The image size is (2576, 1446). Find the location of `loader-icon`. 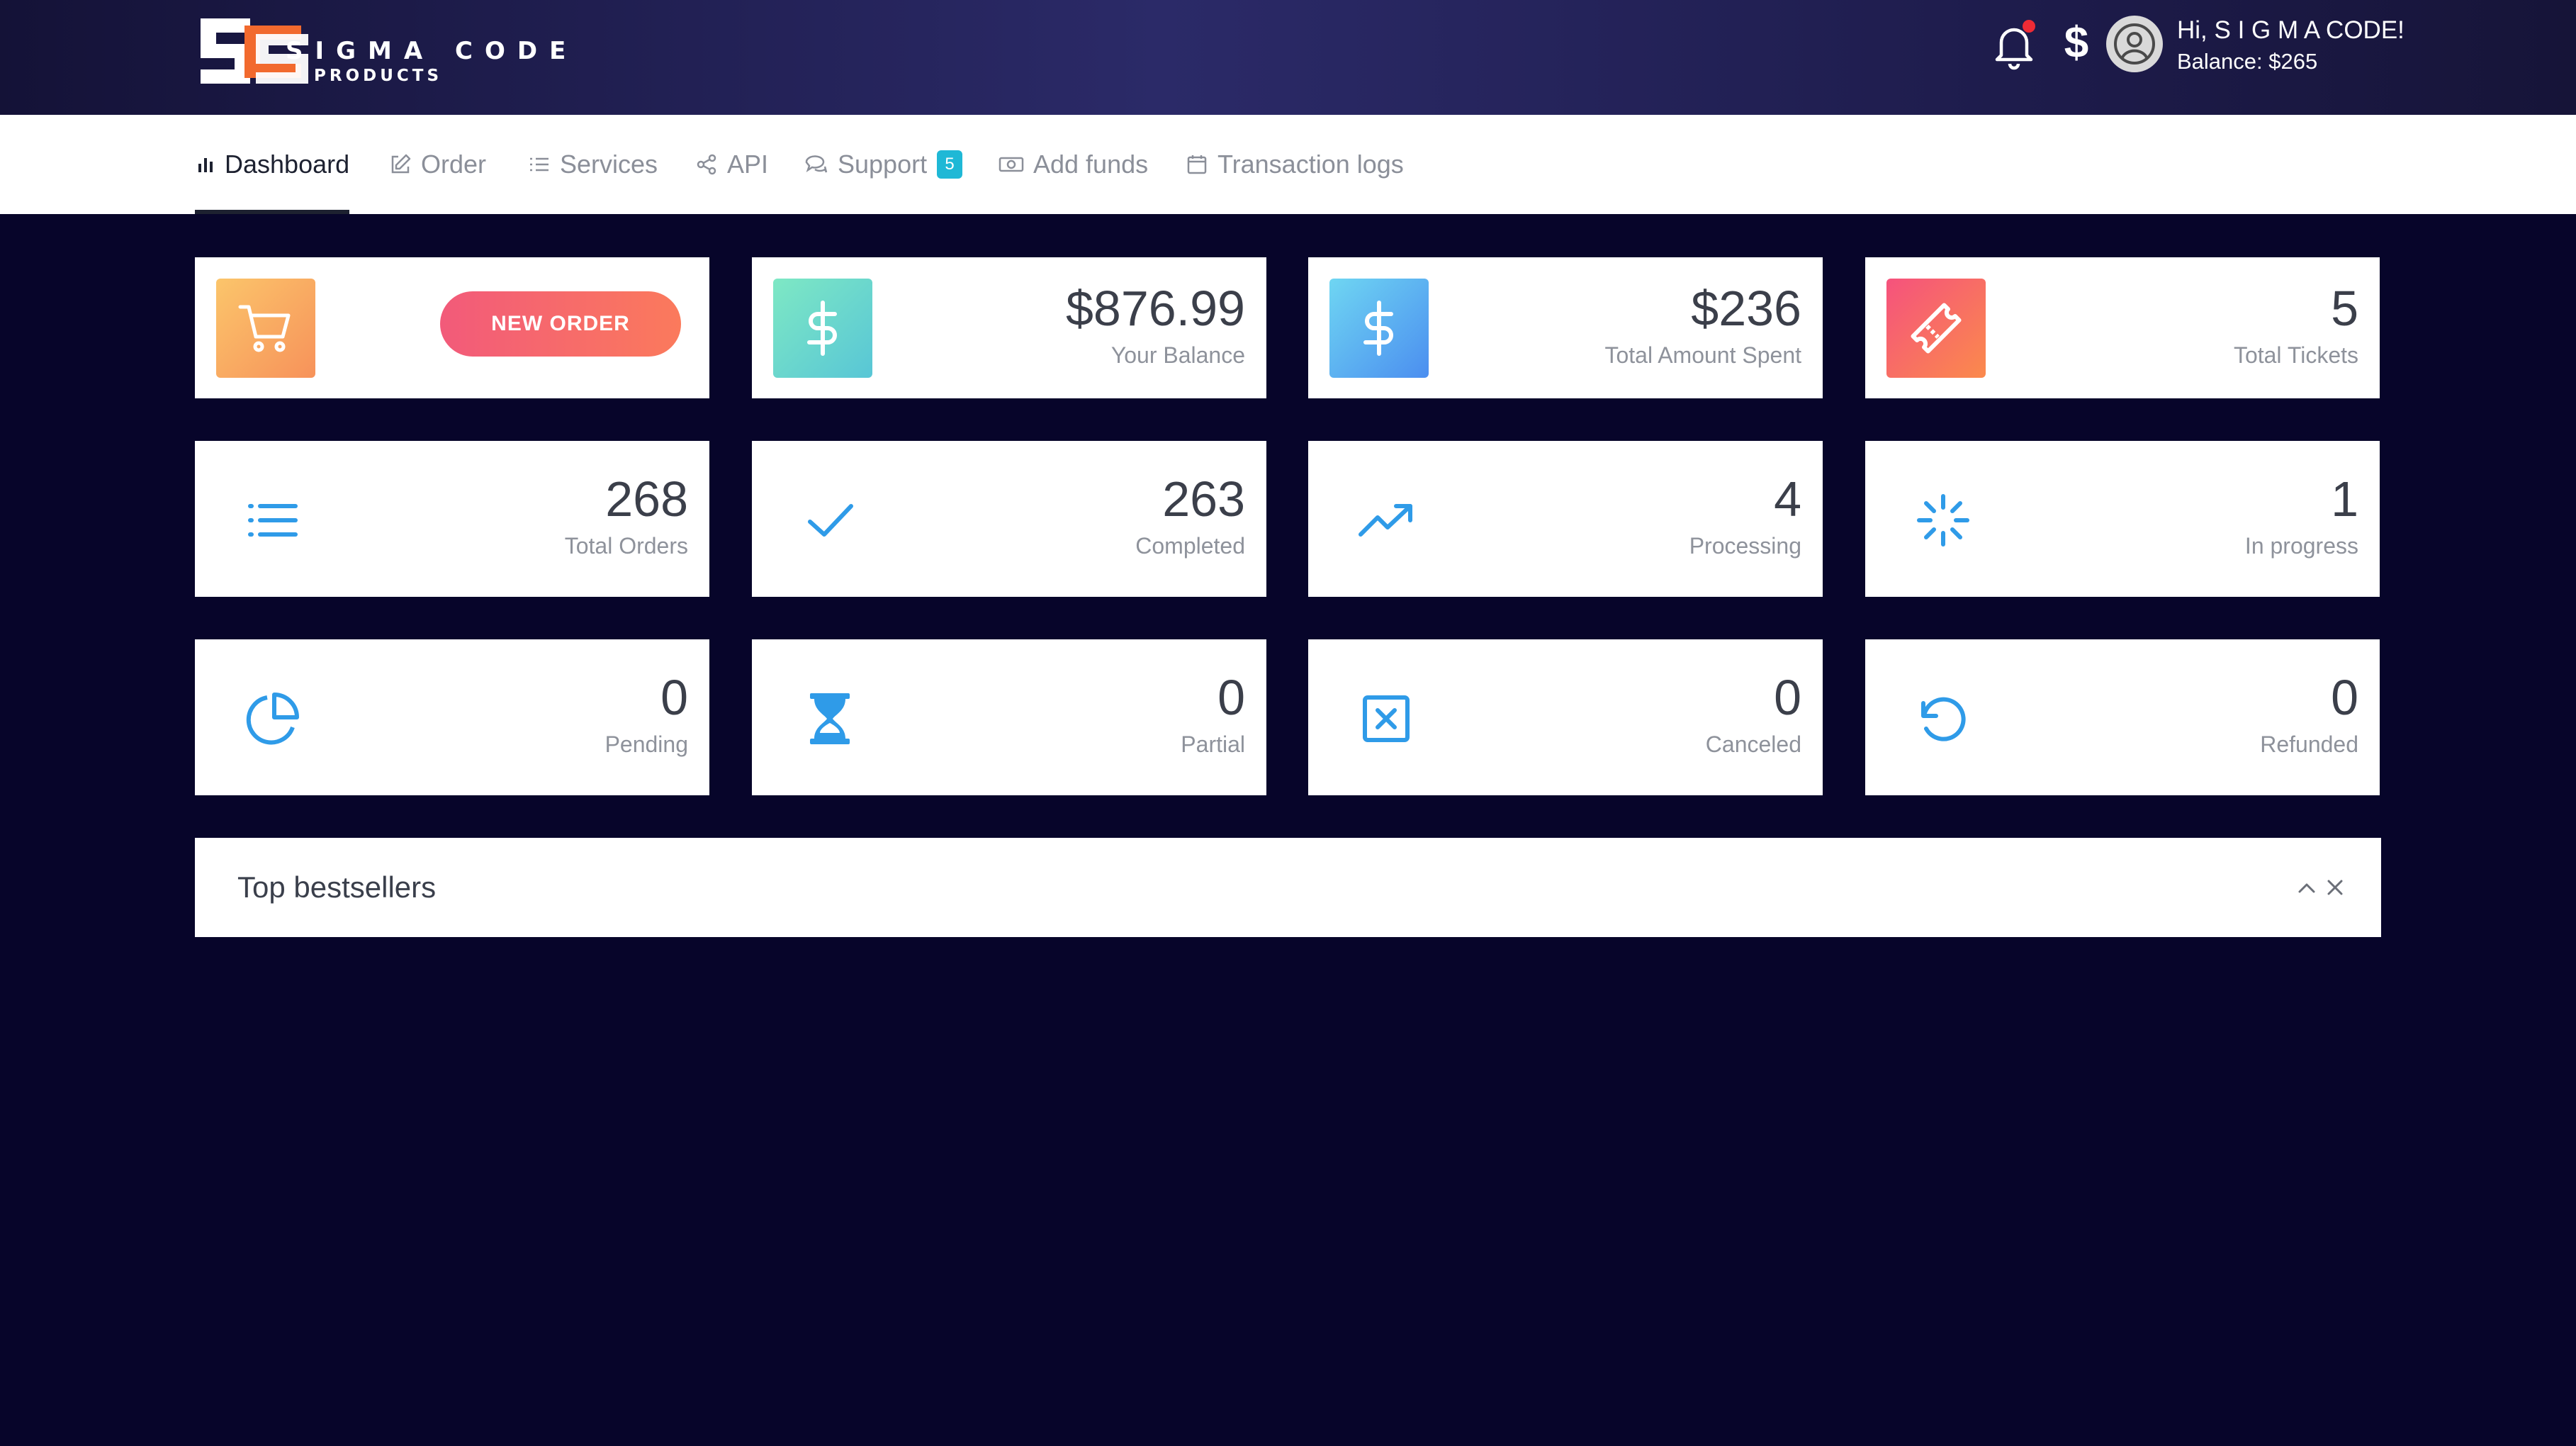

loader-icon is located at coordinates (1943, 520).